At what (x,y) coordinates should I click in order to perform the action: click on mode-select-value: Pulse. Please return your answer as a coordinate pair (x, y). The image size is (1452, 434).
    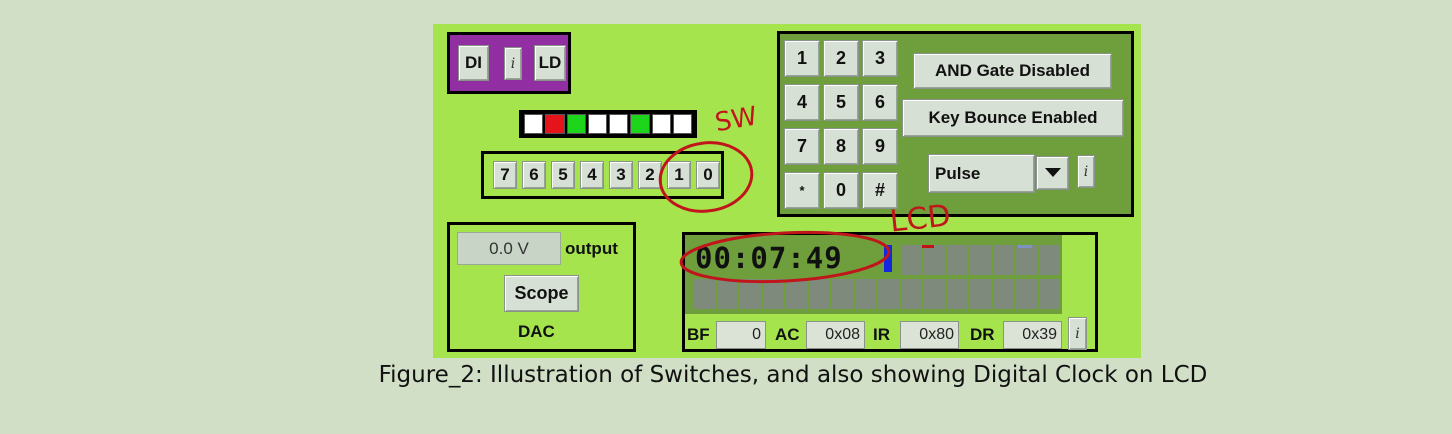
    Looking at the image, I should click on (981, 173).